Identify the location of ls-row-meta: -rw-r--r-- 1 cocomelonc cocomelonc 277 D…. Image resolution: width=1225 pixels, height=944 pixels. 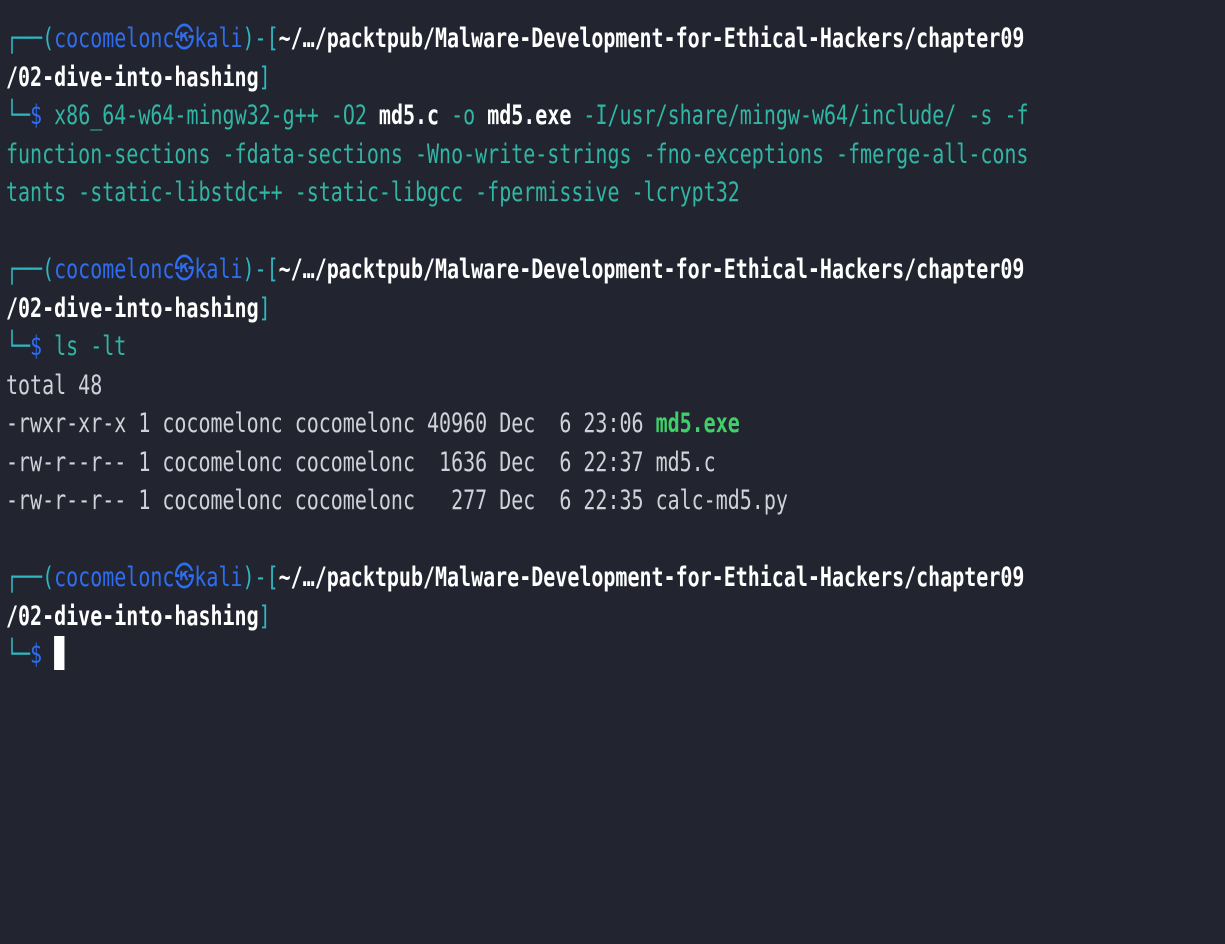
(331, 500).